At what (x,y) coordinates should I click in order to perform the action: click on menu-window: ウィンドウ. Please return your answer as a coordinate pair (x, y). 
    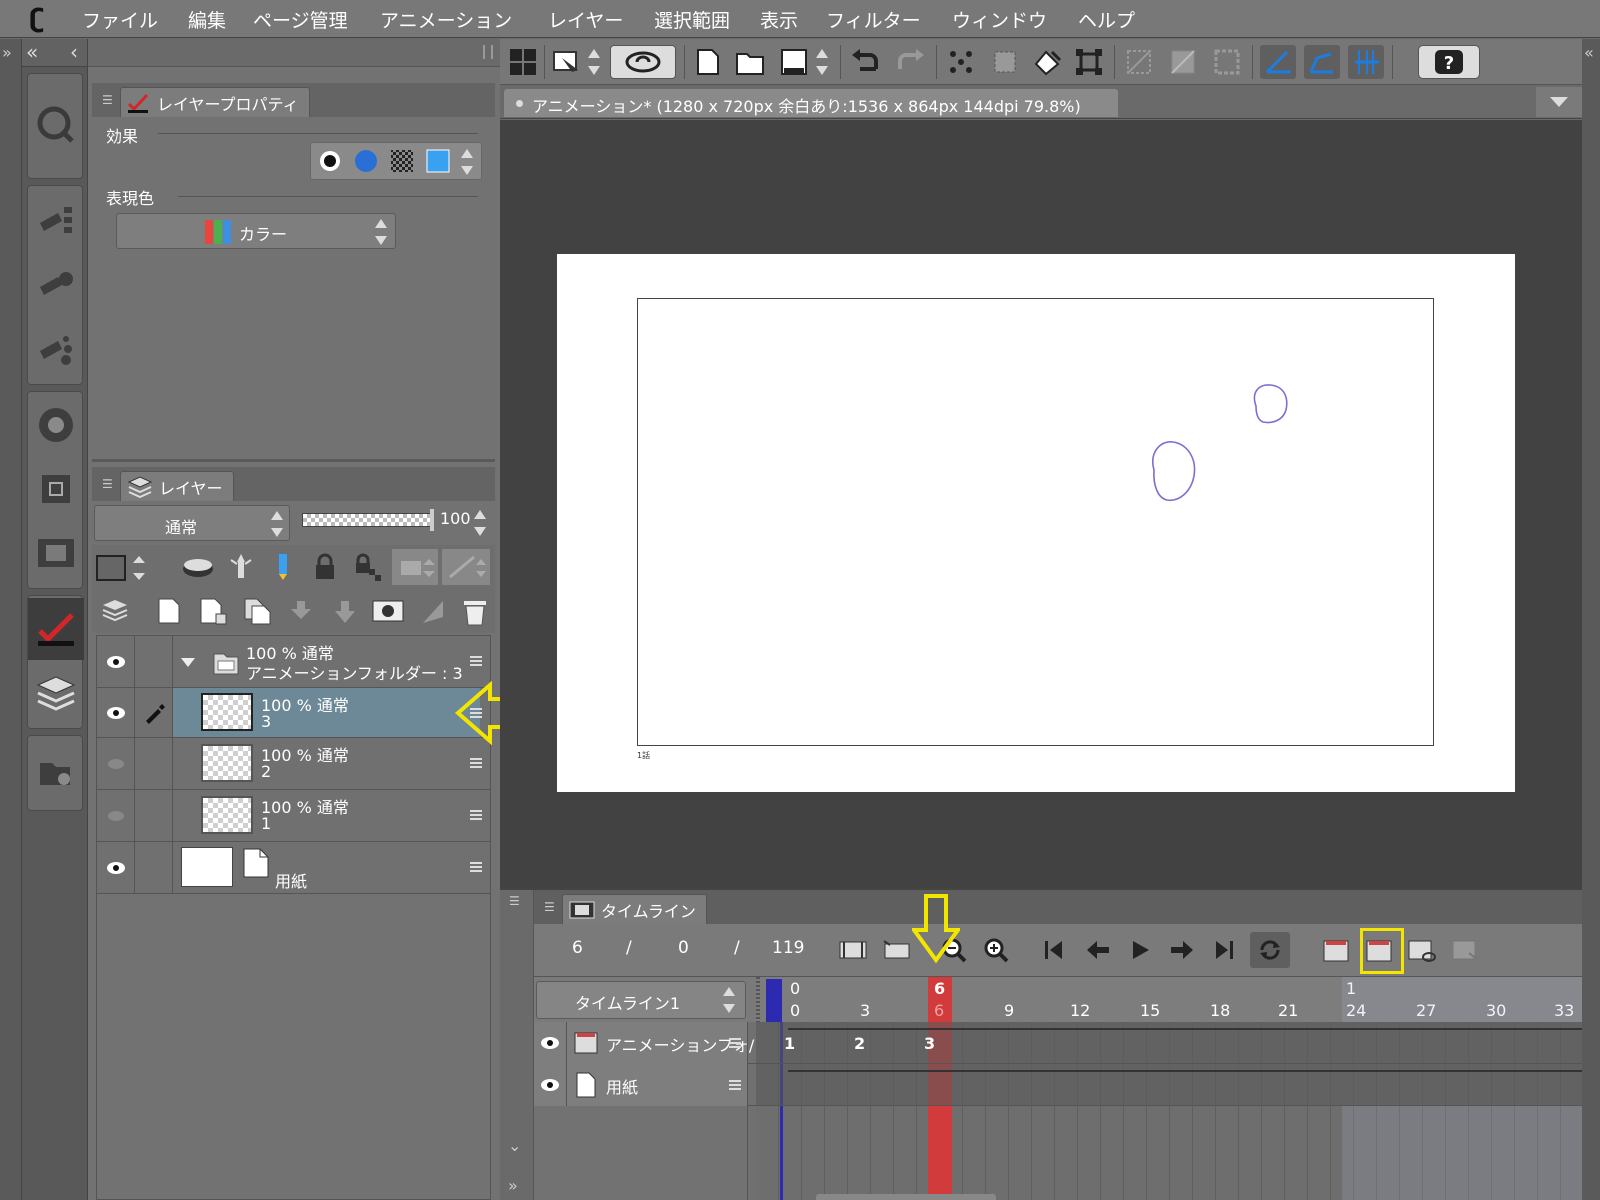
    Looking at the image, I should click on (999, 19).